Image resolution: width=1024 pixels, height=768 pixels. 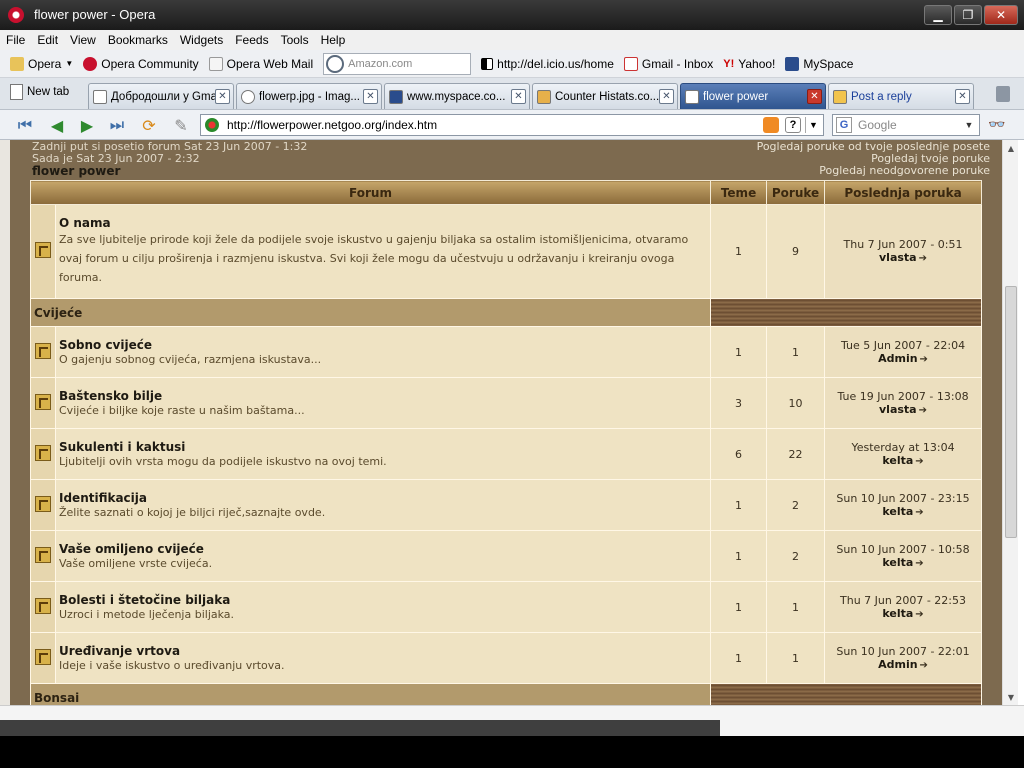 I want to click on vertical-scrollbar: ▲ ▼, so click(x=1010, y=422).